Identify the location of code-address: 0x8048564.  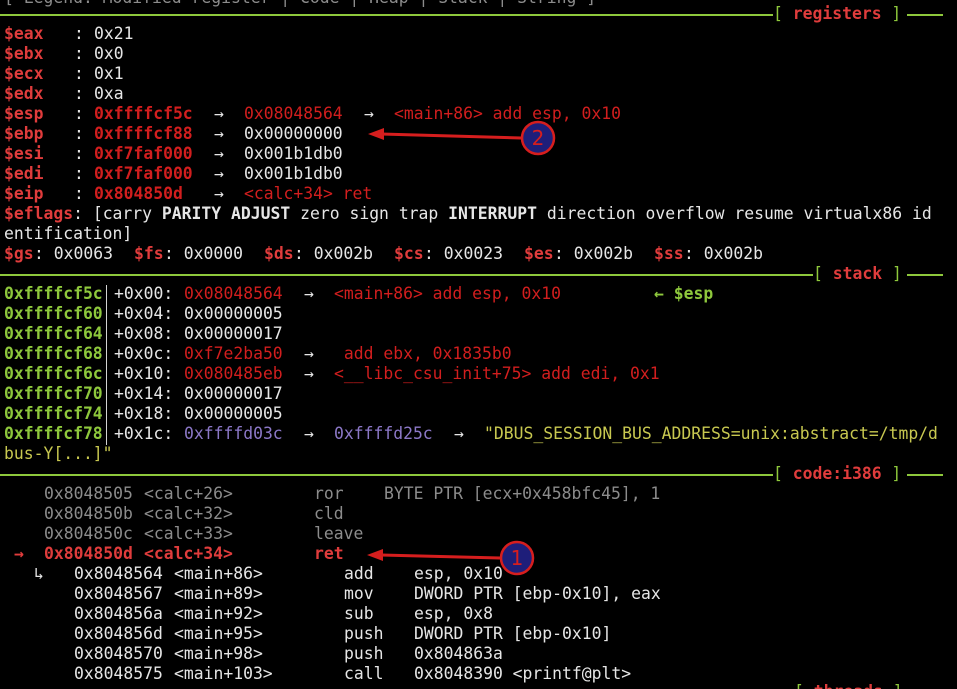
(118, 573).